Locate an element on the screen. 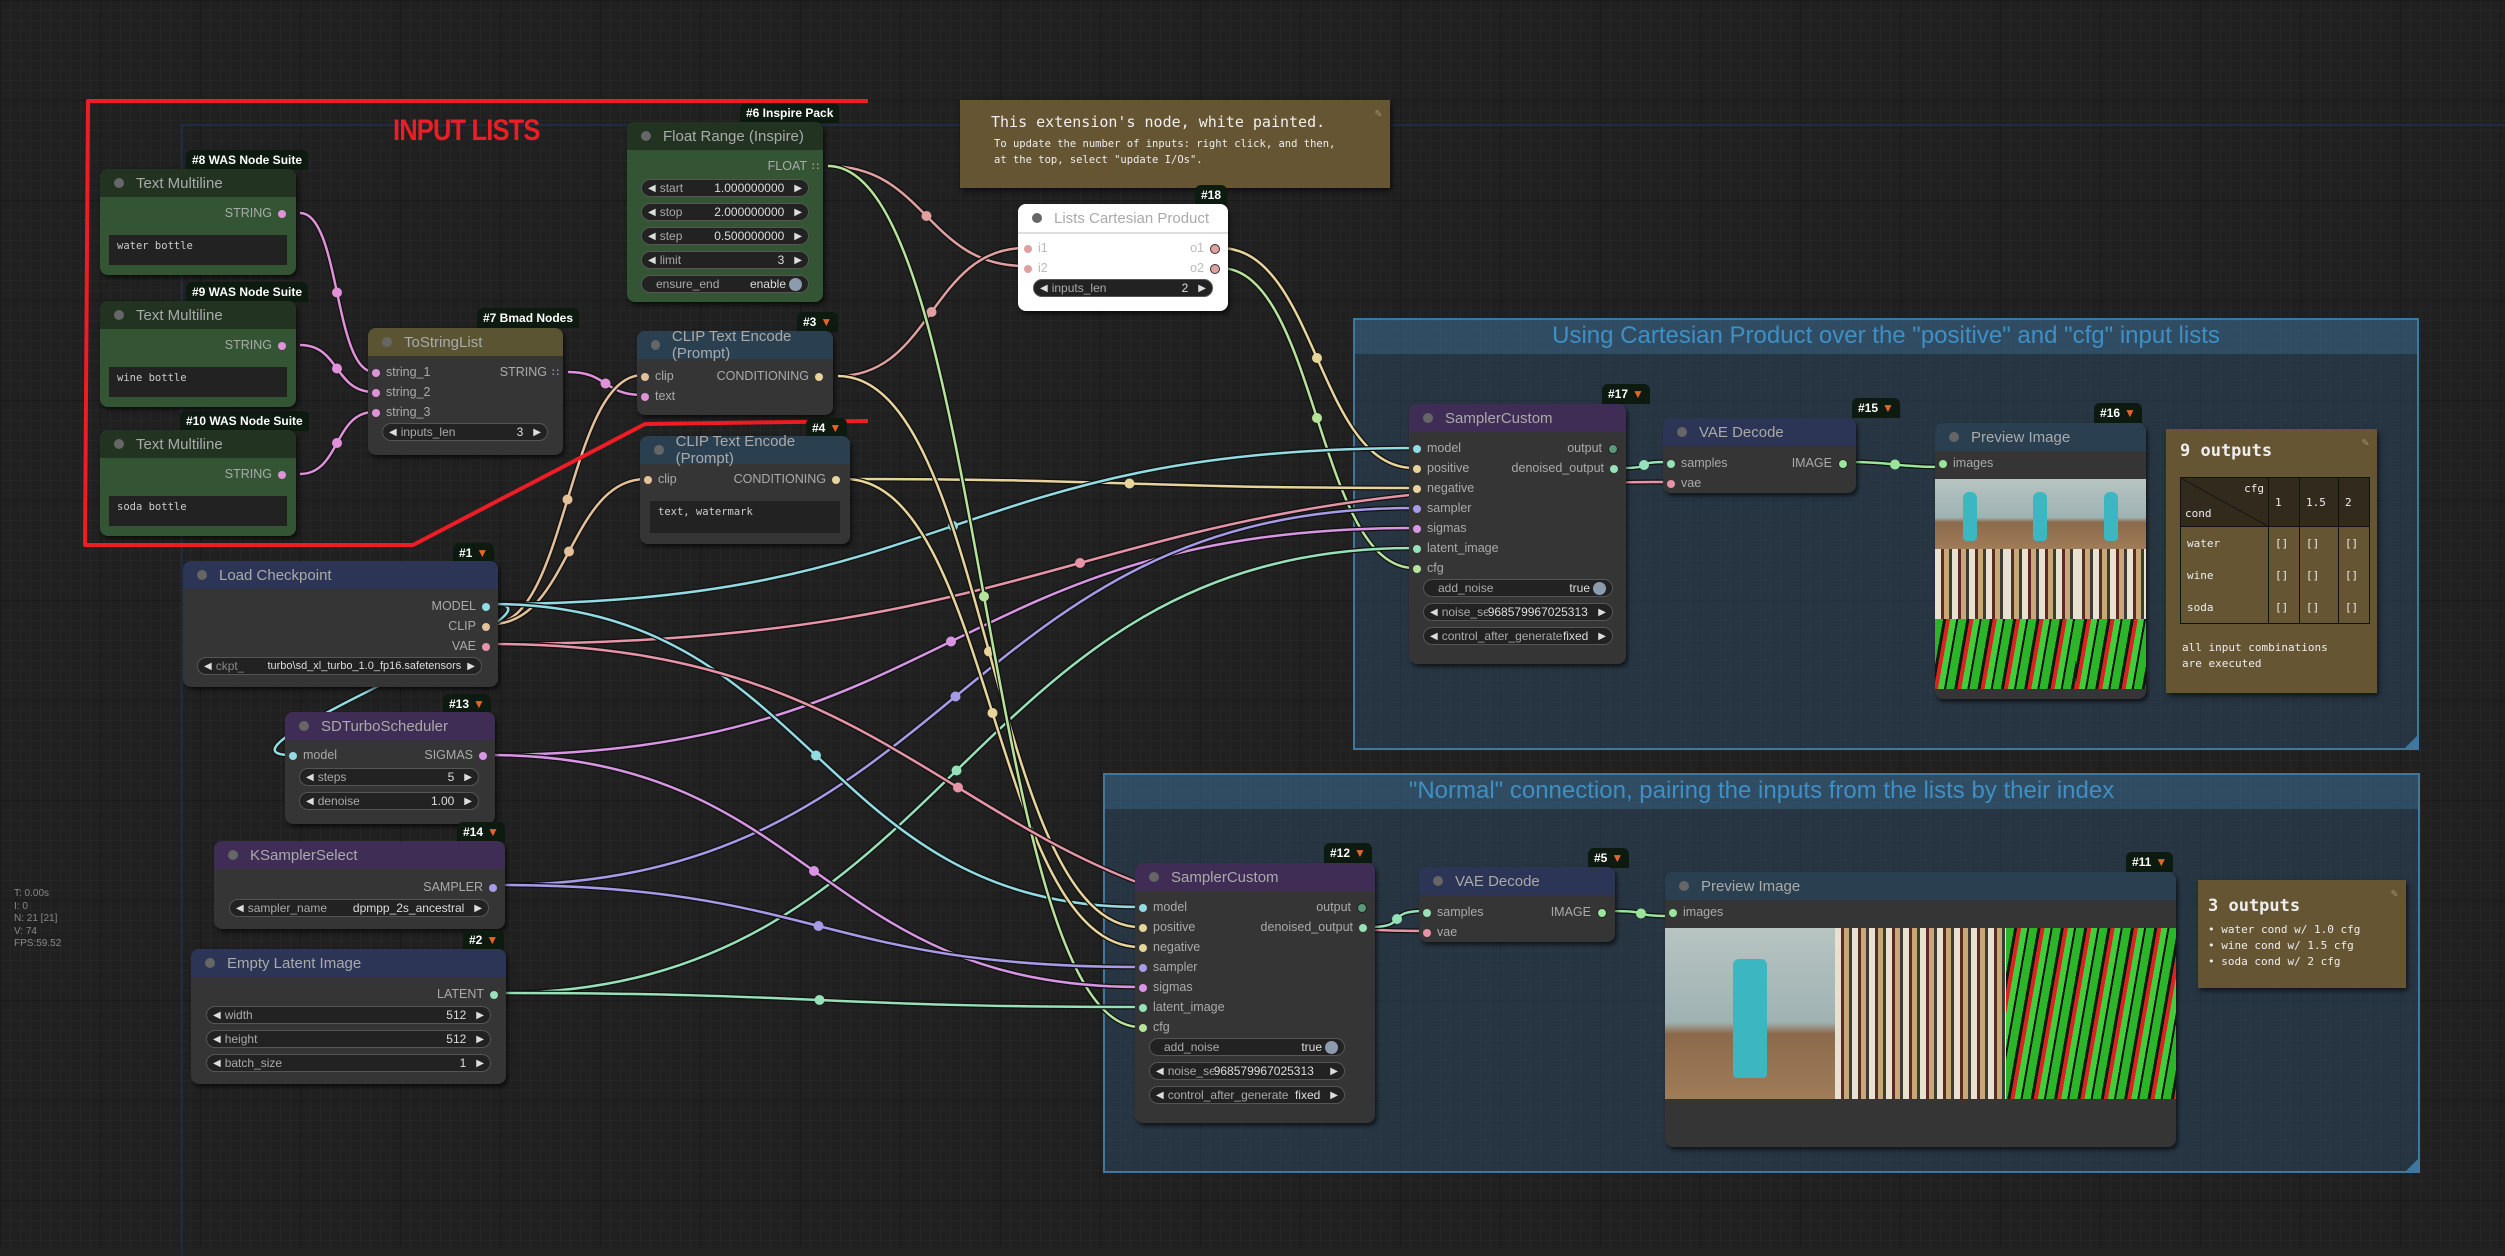  output-slot-string-list: STRING ∷ is located at coordinates (529, 372).